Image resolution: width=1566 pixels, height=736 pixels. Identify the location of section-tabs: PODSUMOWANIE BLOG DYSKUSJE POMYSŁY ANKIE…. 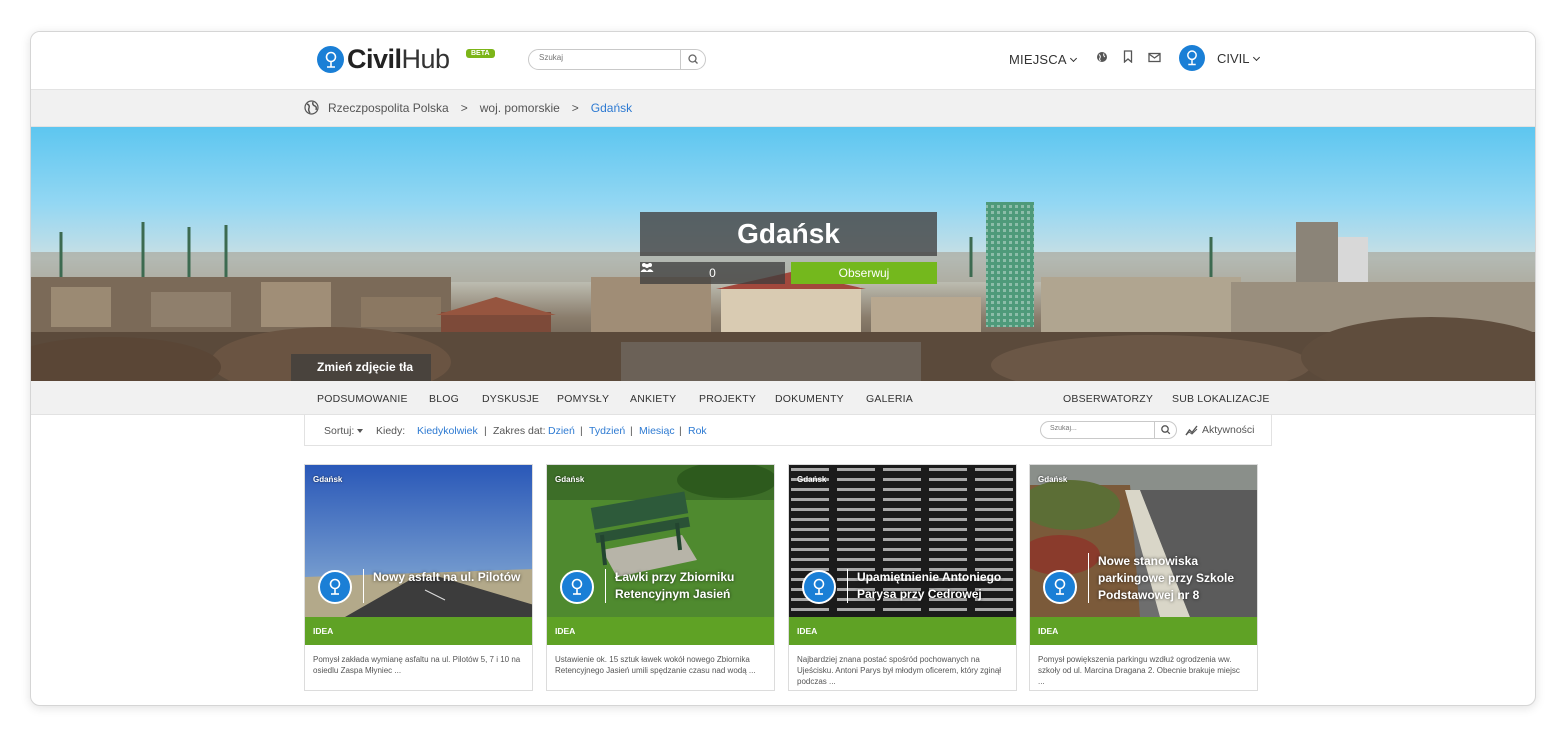
(783, 398).